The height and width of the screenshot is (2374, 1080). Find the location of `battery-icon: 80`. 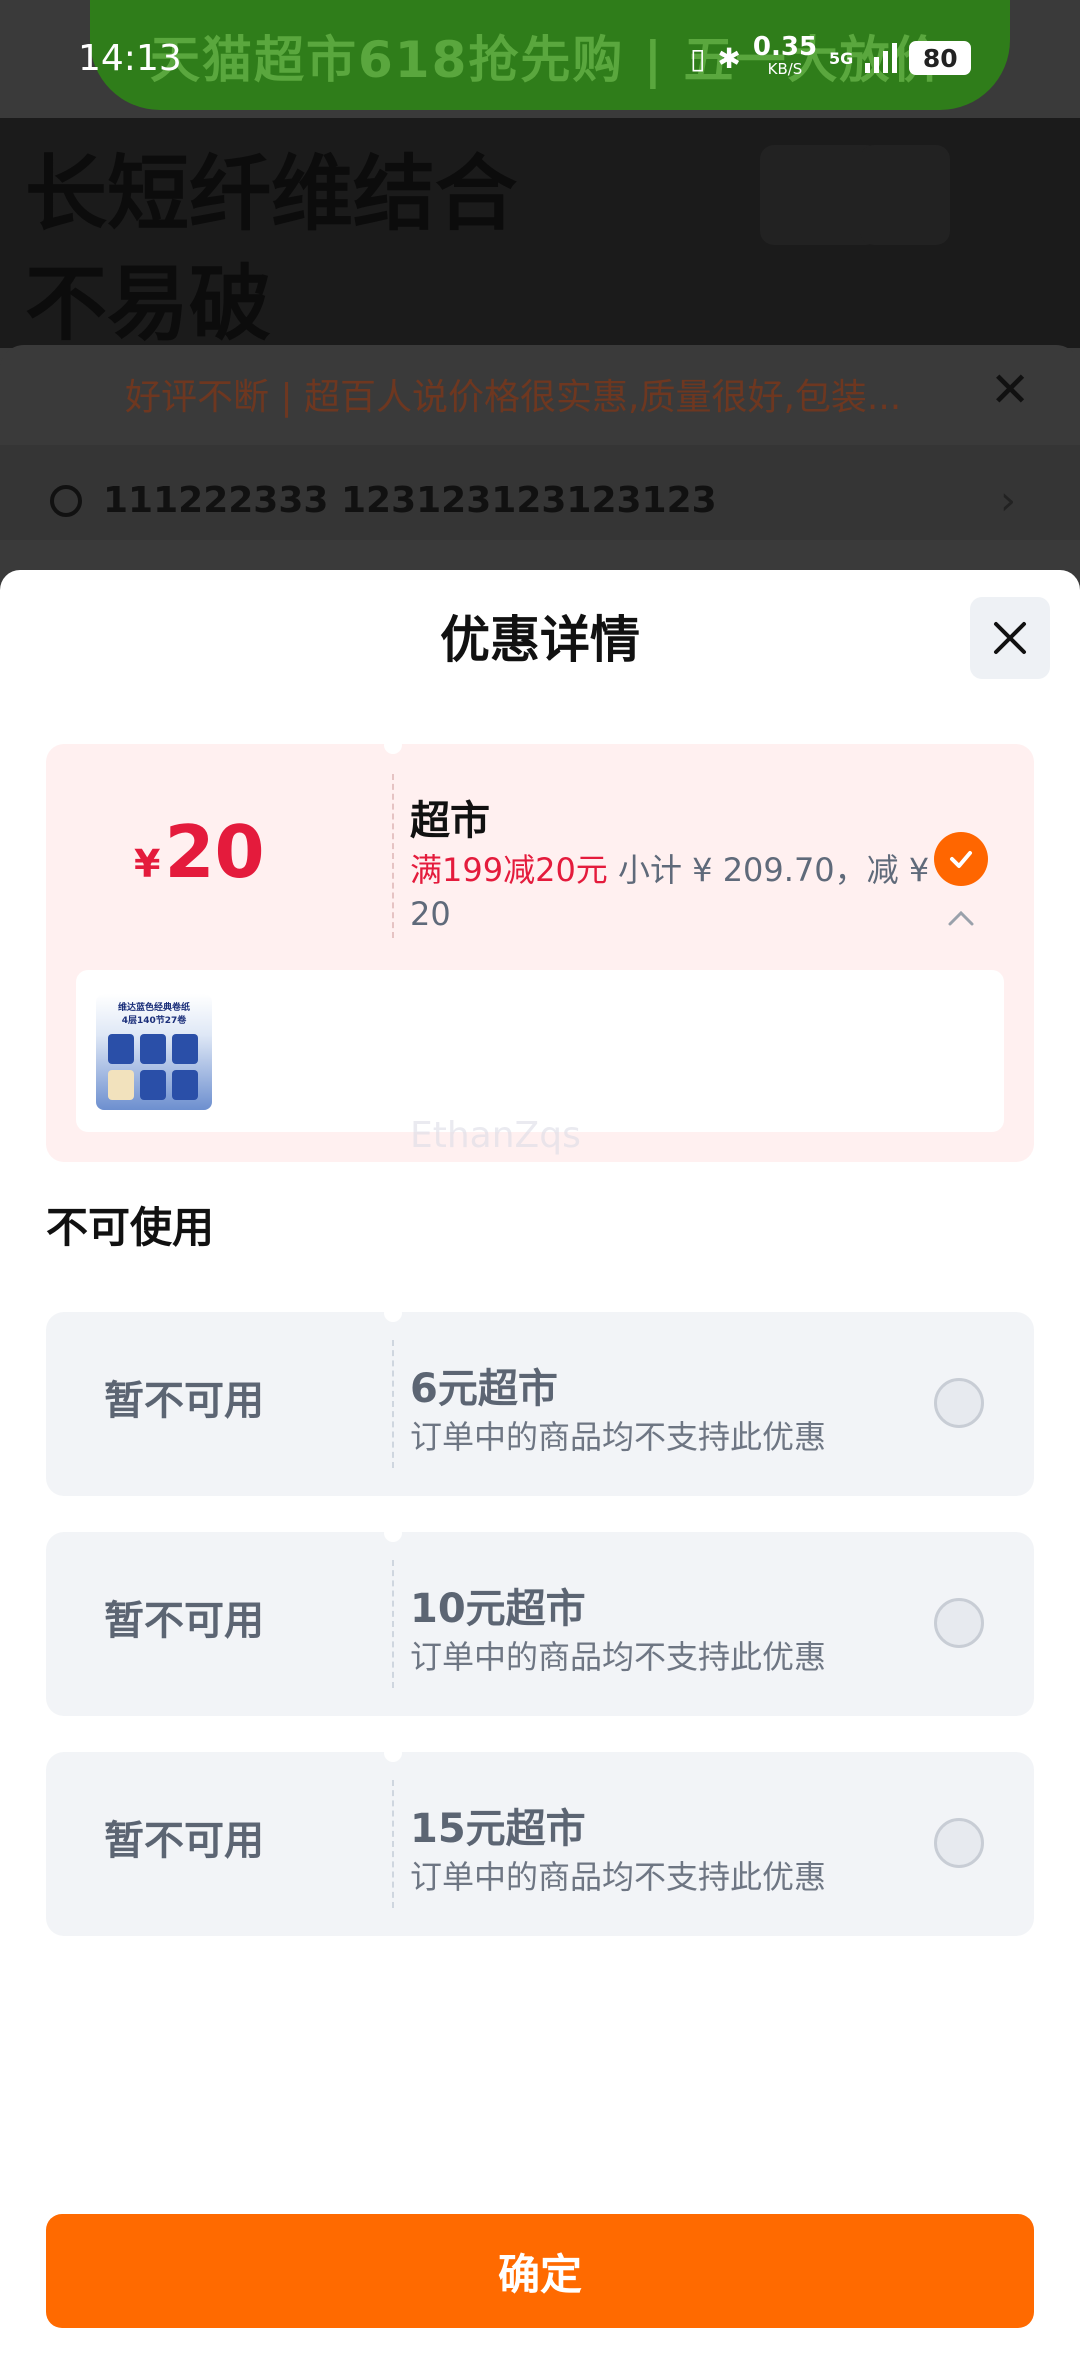

battery-icon: 80 is located at coordinates (940, 58).